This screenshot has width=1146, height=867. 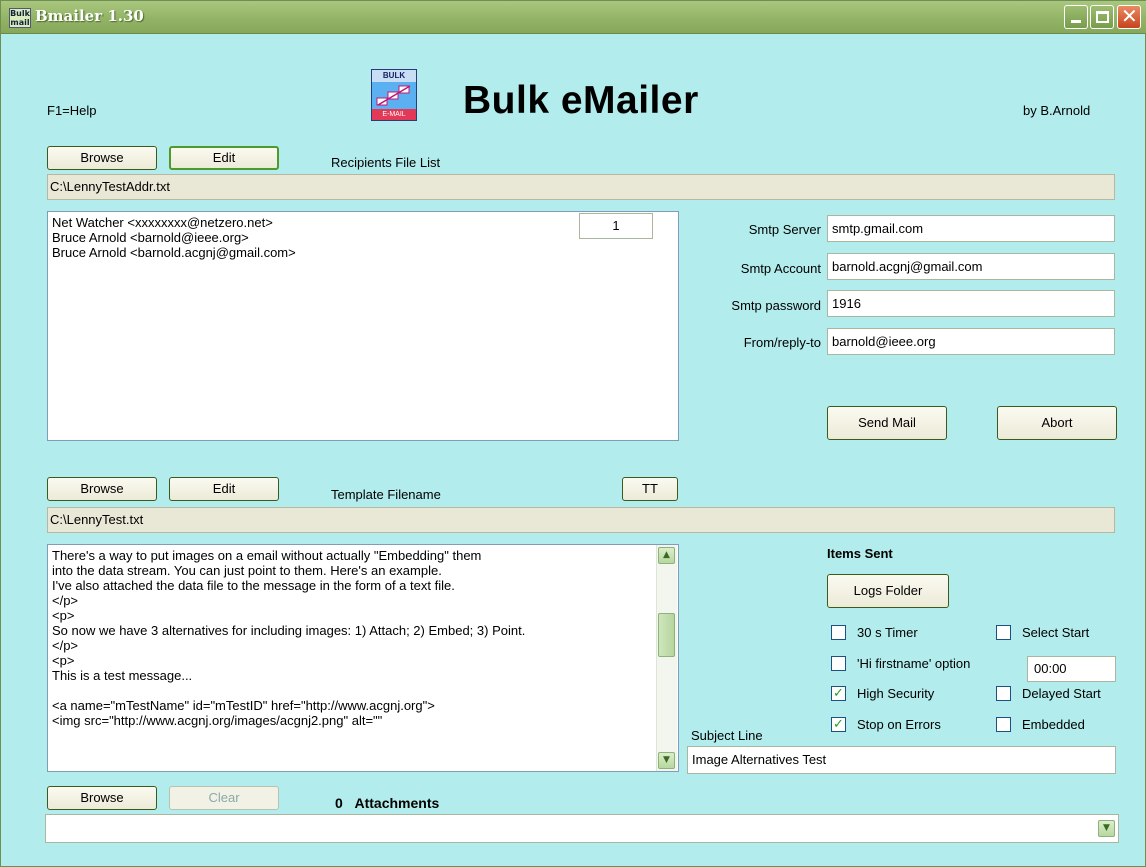 What do you see at coordinates (838, 663) in the screenshot?
I see `hi-firstname-checkbox` at bounding box center [838, 663].